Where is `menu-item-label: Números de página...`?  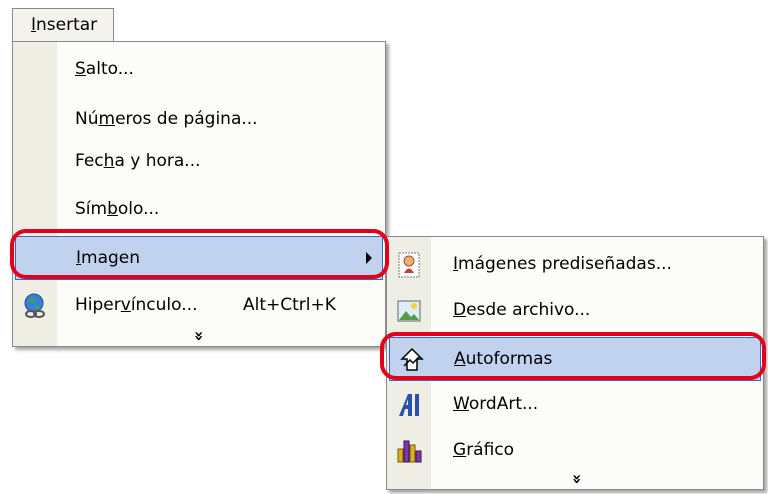
menu-item-label: Números de página... is located at coordinates (166, 119).